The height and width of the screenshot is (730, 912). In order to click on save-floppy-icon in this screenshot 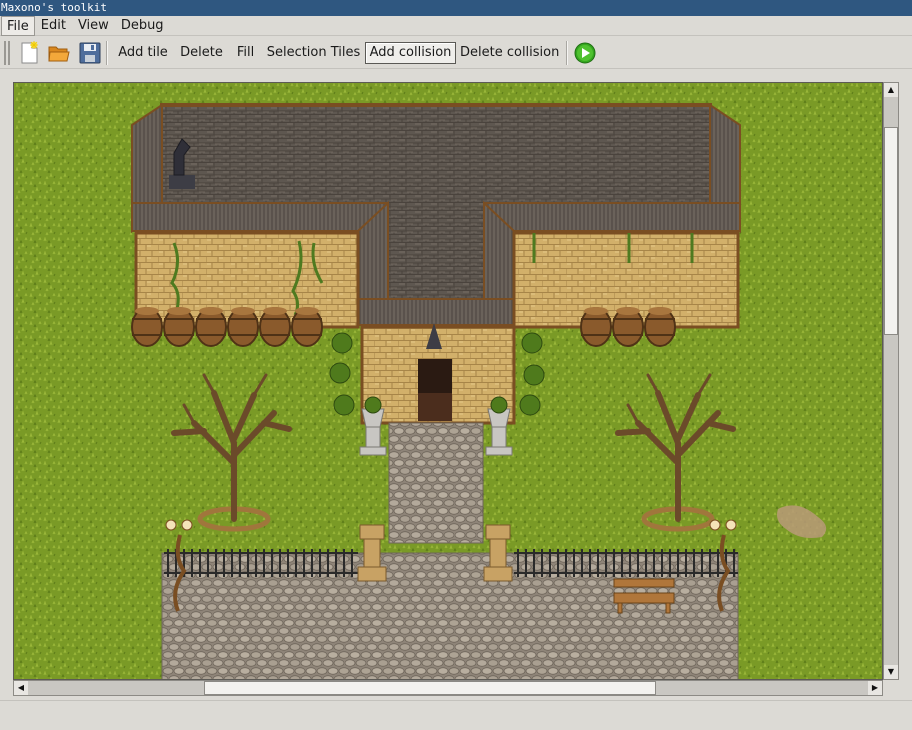, I will do `click(90, 53)`.